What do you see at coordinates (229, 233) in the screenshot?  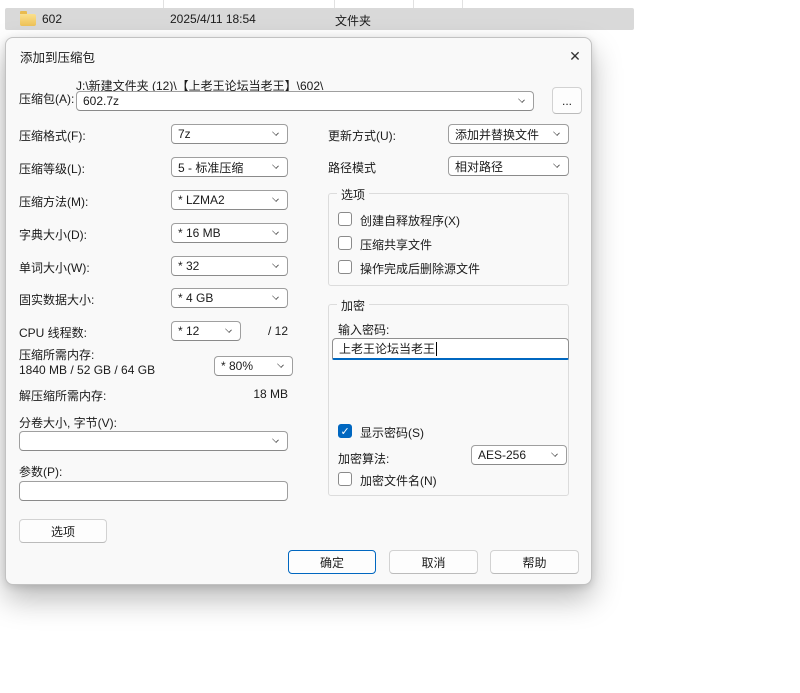 I see `dictionary-combo: * 16 MB` at bounding box center [229, 233].